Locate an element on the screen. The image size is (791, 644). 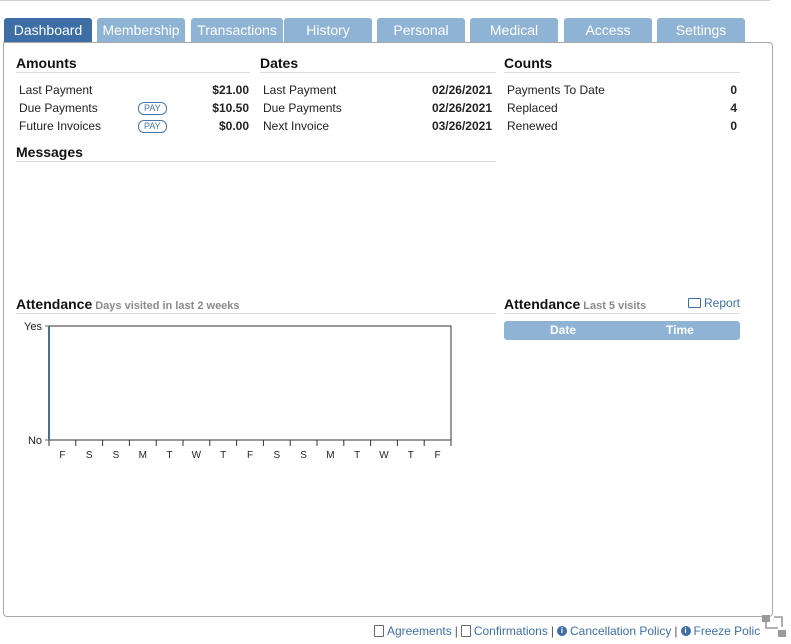
tab-transactions: Transactions is located at coordinates (237, 30).